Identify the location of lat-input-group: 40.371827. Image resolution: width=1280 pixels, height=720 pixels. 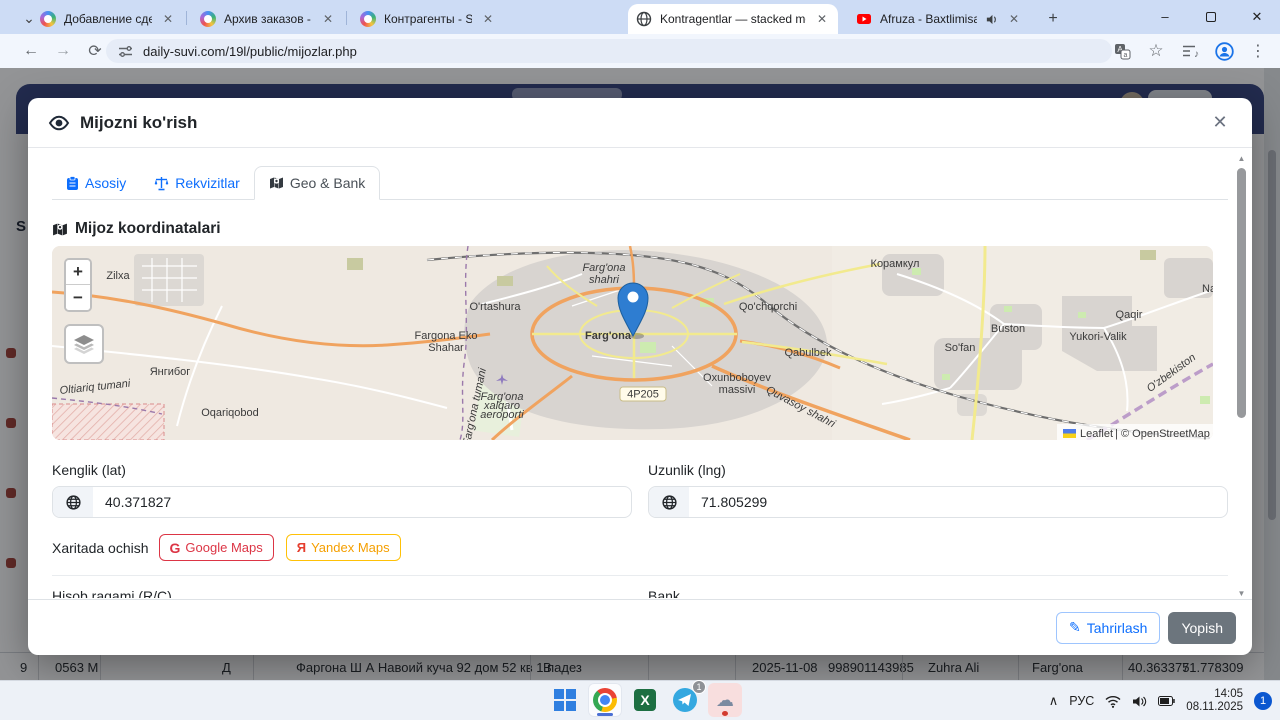
(342, 502).